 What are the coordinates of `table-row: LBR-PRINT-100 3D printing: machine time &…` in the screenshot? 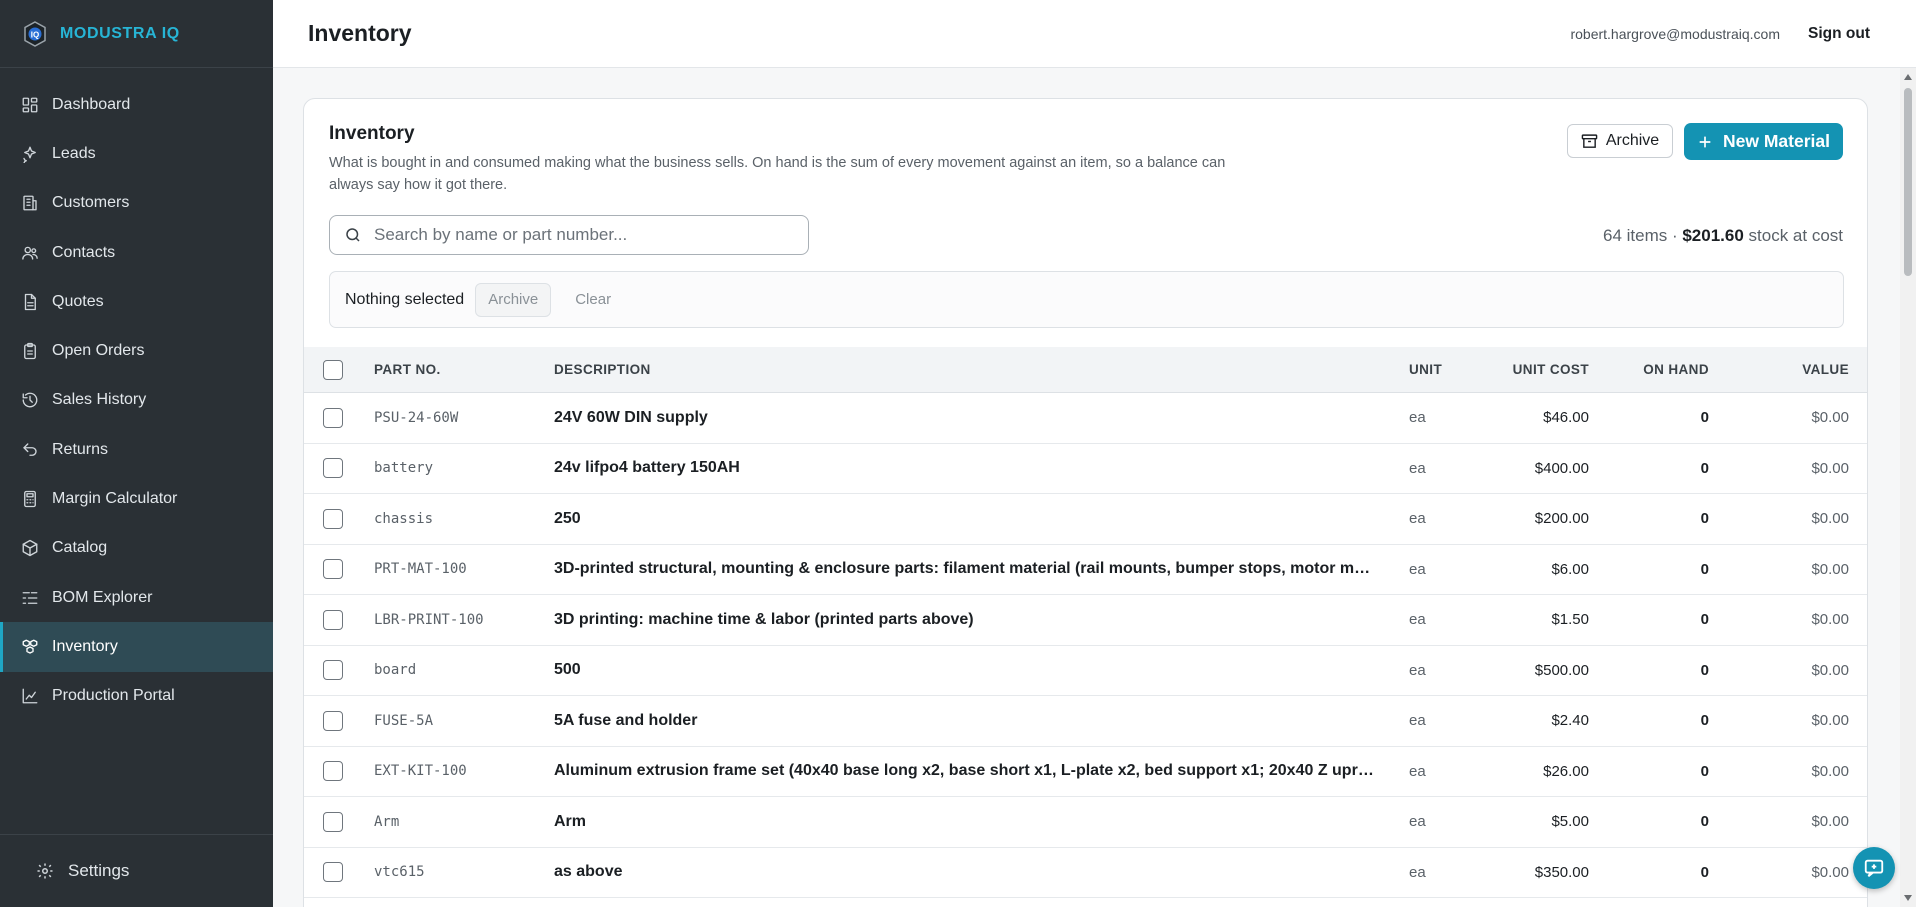 It's located at (1085, 620).